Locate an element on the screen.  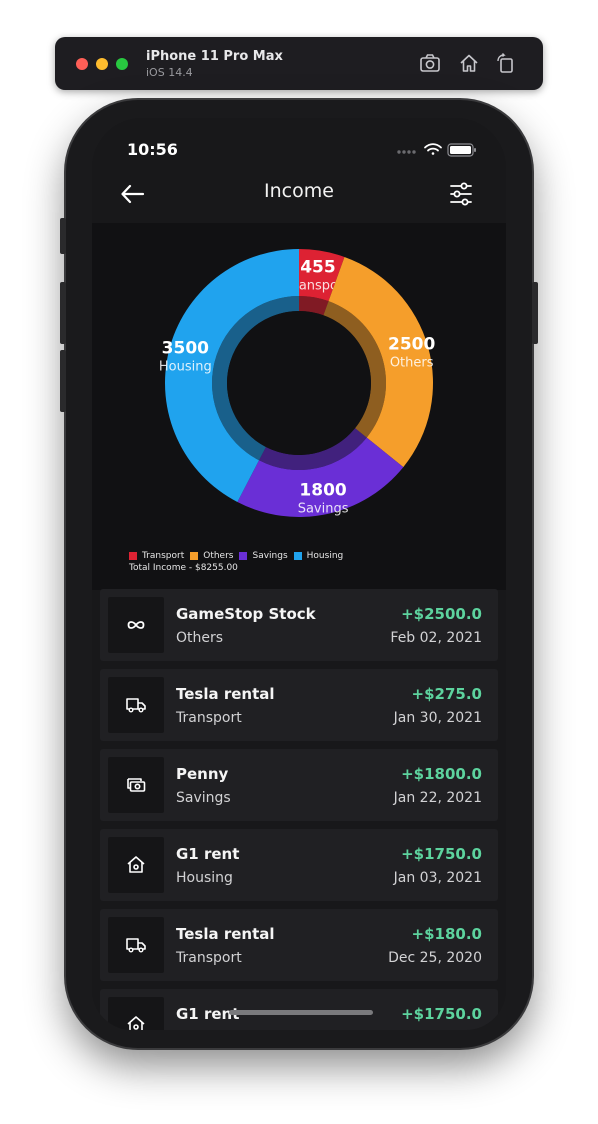
status-icons is located at coordinates (436, 150).